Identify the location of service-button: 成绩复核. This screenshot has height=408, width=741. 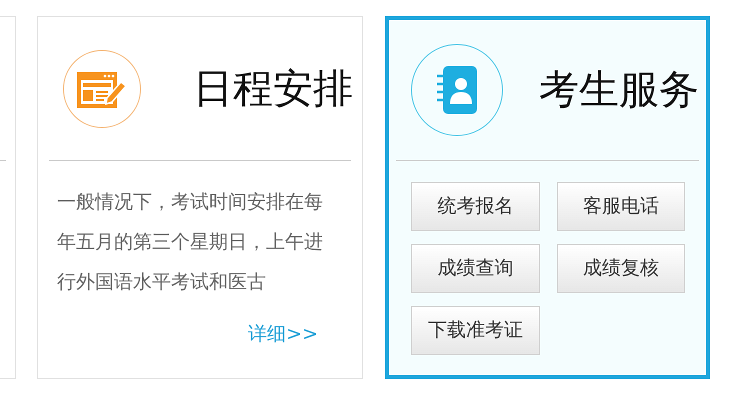
(621, 268).